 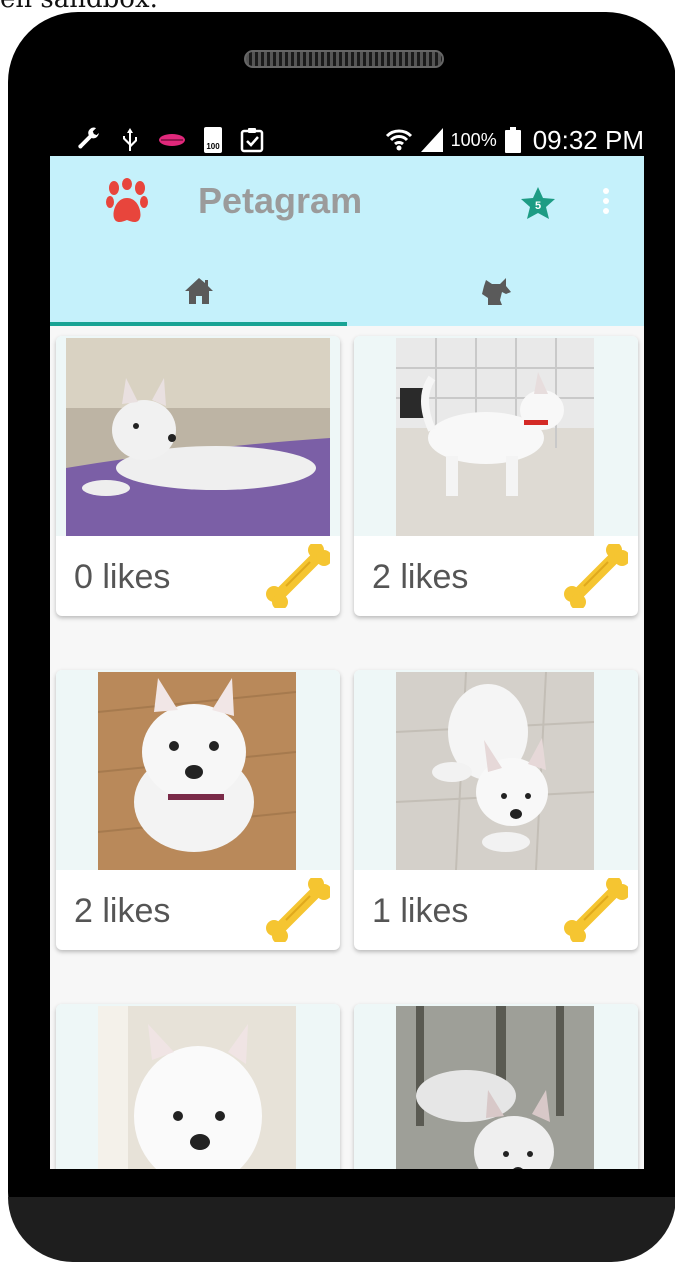 What do you see at coordinates (341, 1229) in the screenshot?
I see `phone-chin` at bounding box center [341, 1229].